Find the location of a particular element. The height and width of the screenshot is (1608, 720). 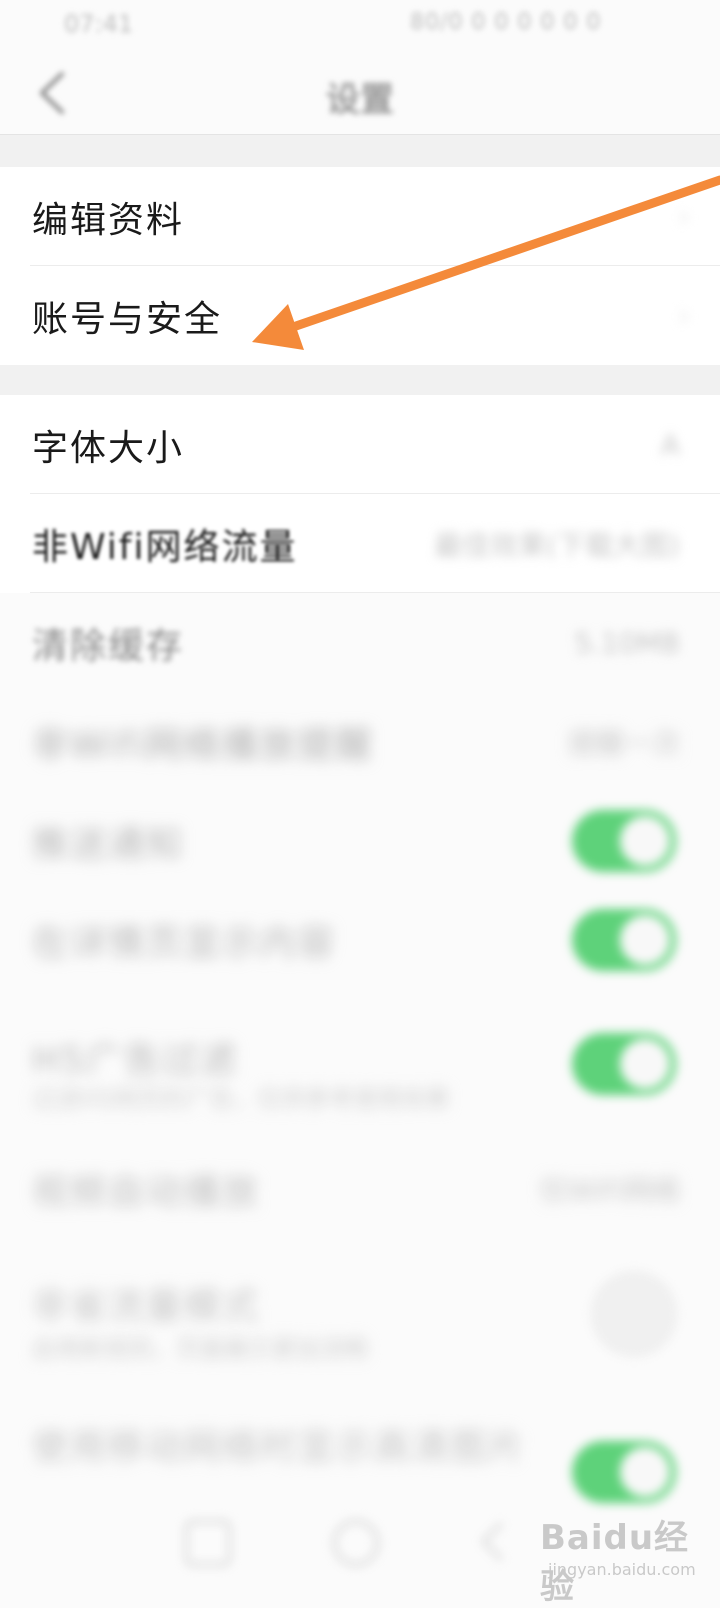

clear-cache-row: 清除缓存 5.10MB is located at coordinates (360, 642).